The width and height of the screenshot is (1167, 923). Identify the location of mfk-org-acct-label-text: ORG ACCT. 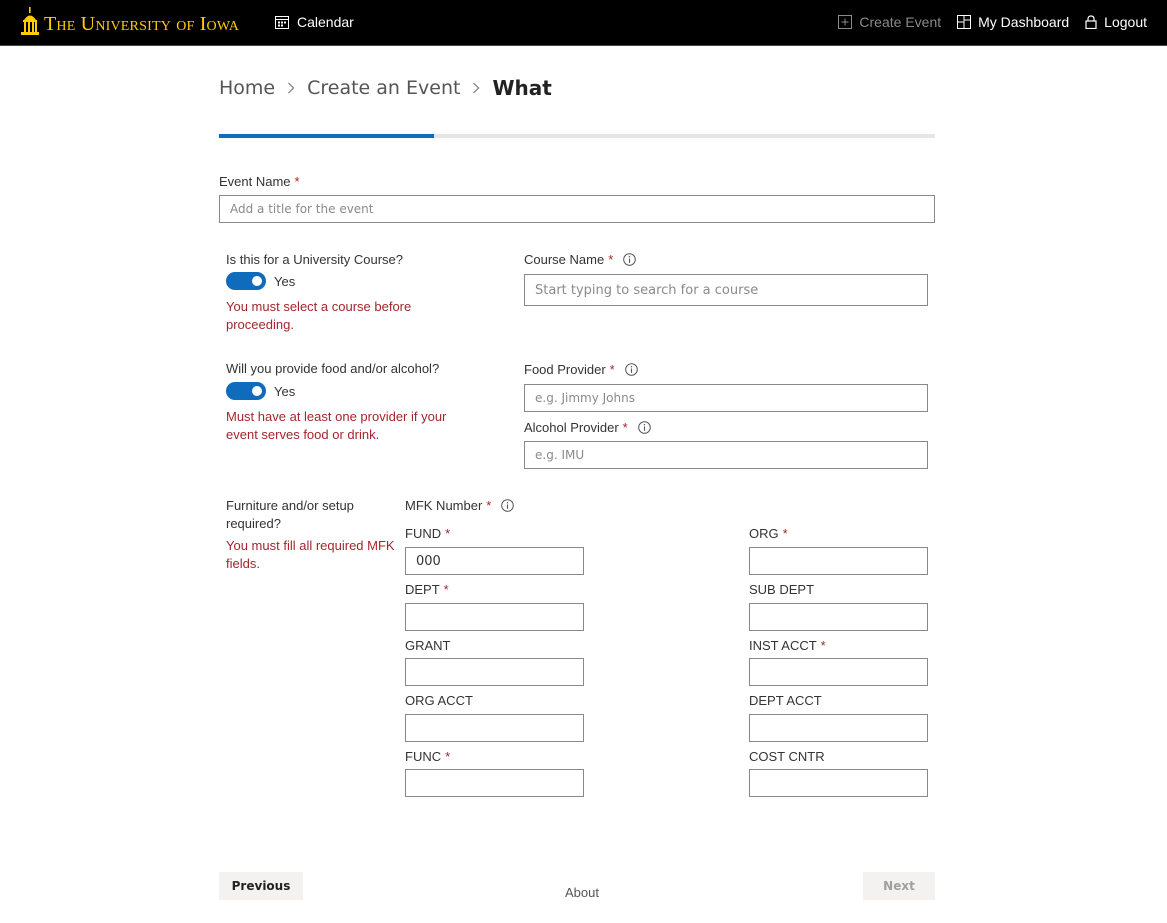
(439, 700).